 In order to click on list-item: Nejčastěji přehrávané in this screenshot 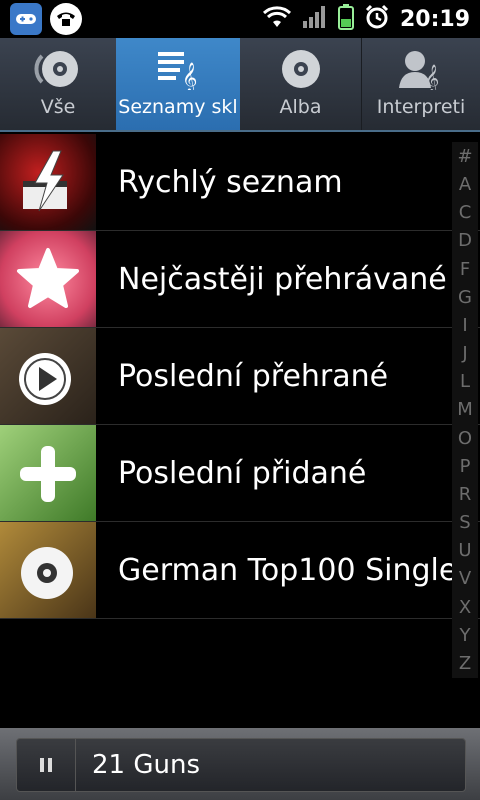, I will do `click(240, 279)`.